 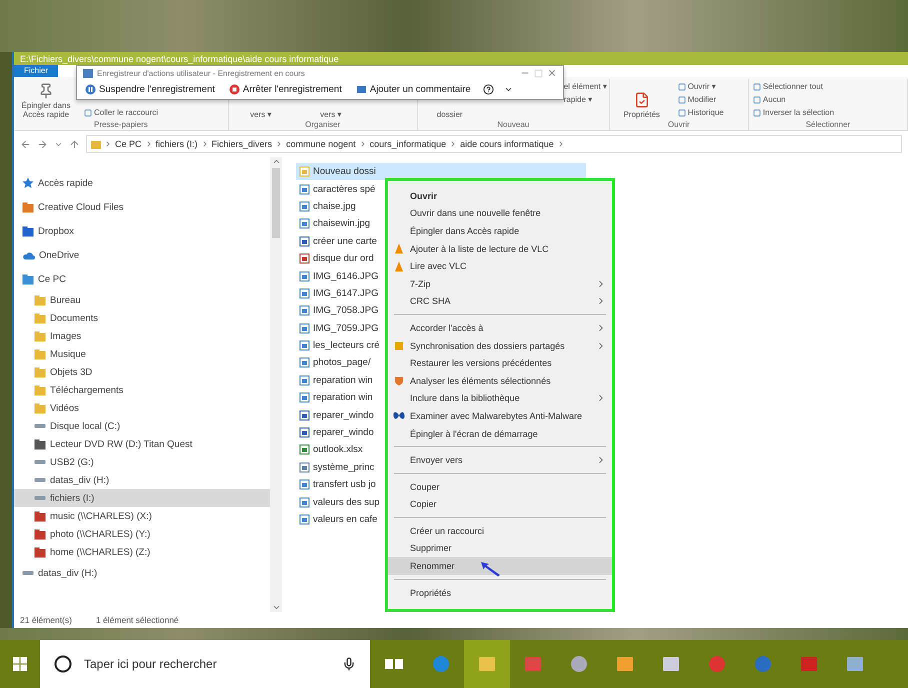 What do you see at coordinates (137, 620) in the screenshot?
I see `selection-count: 1 élément sélectionné` at bounding box center [137, 620].